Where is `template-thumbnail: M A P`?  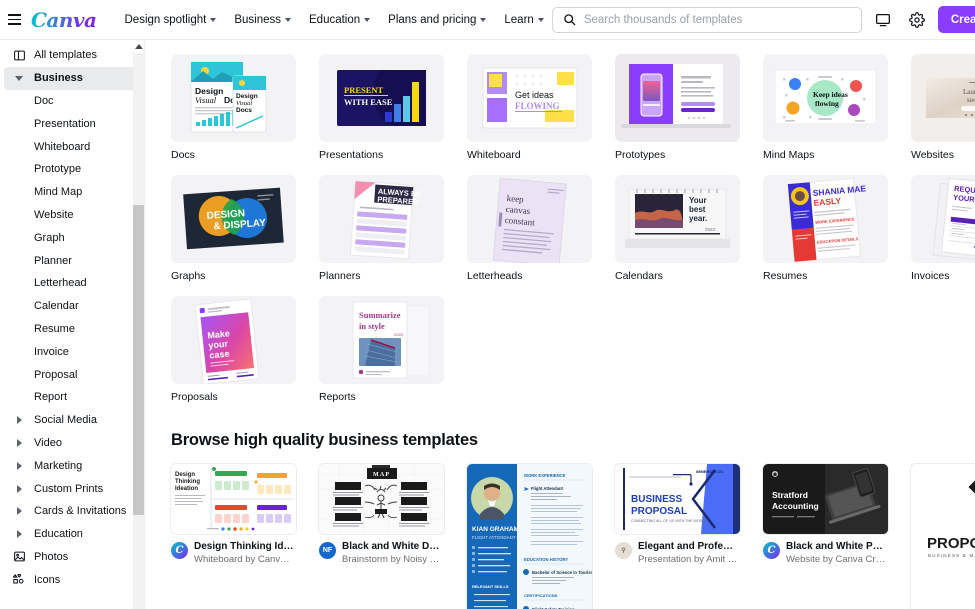 template-thumbnail: M A P is located at coordinates (381, 499).